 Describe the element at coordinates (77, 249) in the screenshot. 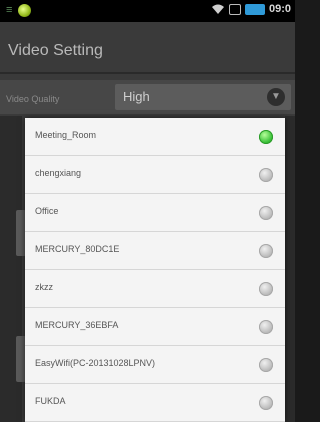

I see `list-item-label: MERCURY_80DC1E` at that location.